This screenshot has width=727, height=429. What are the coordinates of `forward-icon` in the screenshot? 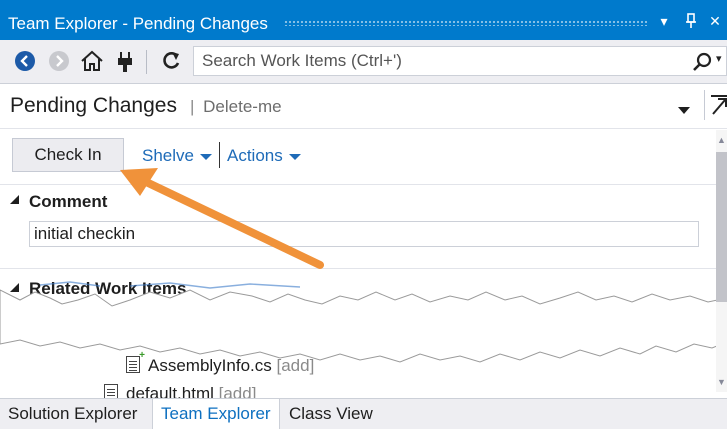 It's located at (59, 61).